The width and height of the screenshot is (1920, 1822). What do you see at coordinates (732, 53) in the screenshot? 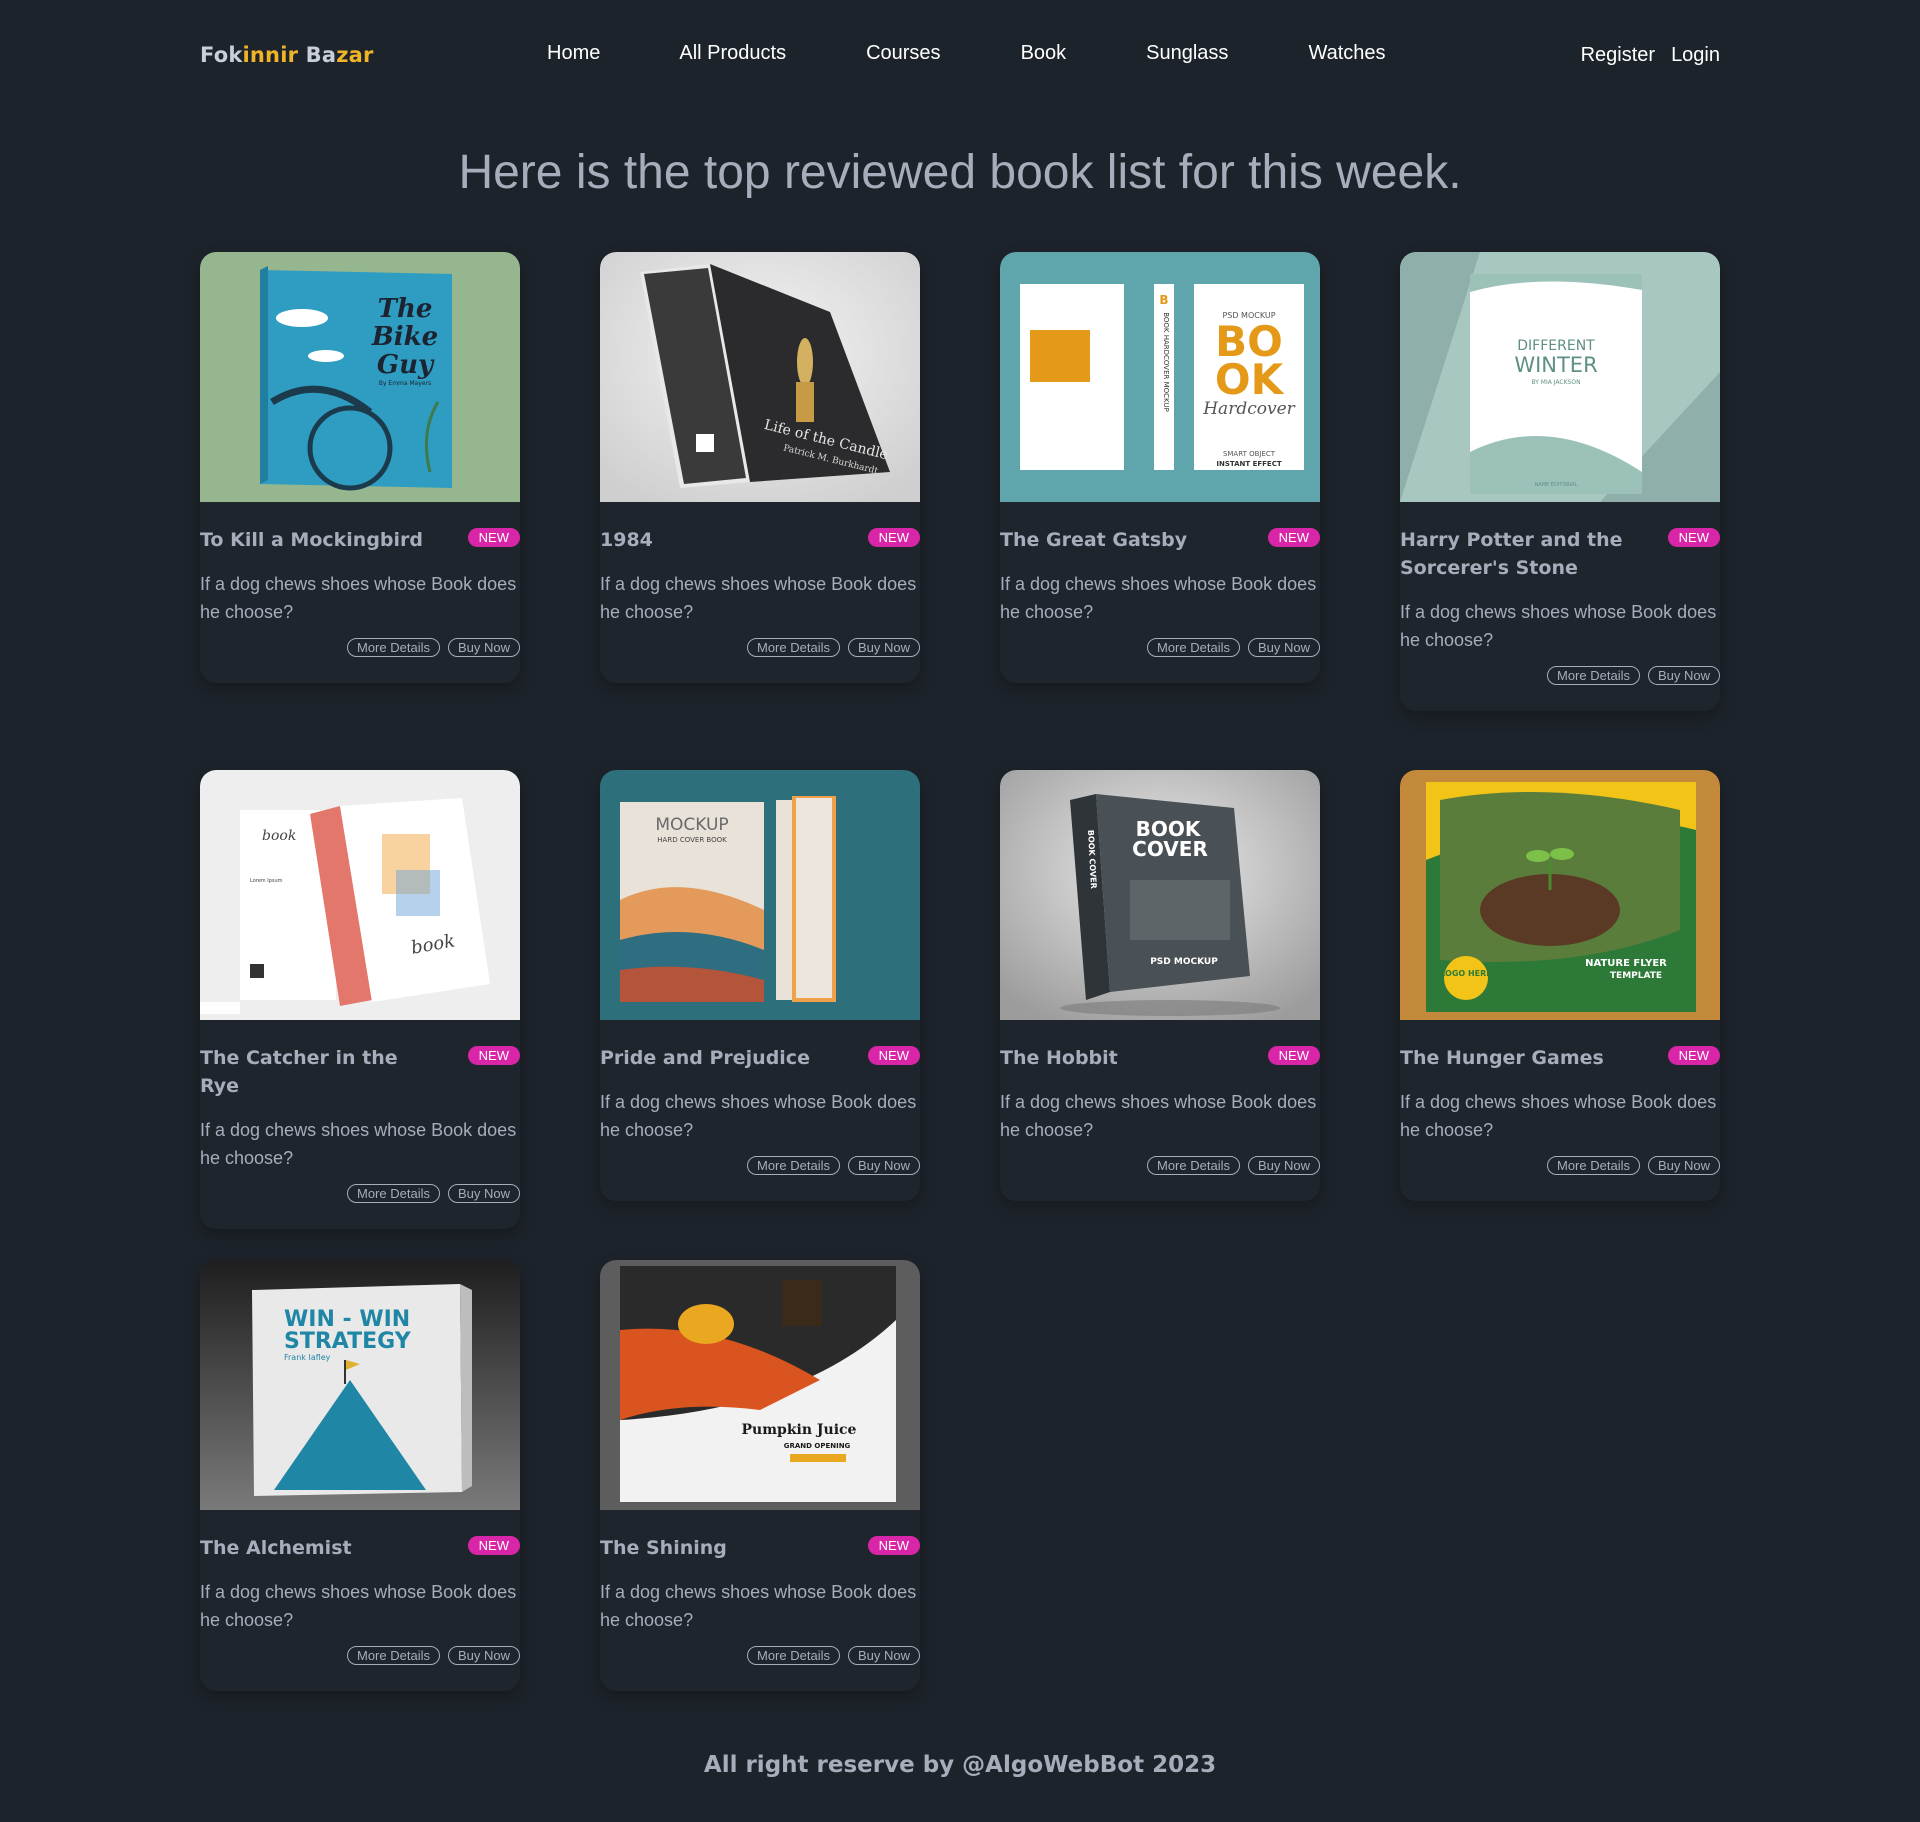
I see `nav-link-all-products: All Products` at bounding box center [732, 53].